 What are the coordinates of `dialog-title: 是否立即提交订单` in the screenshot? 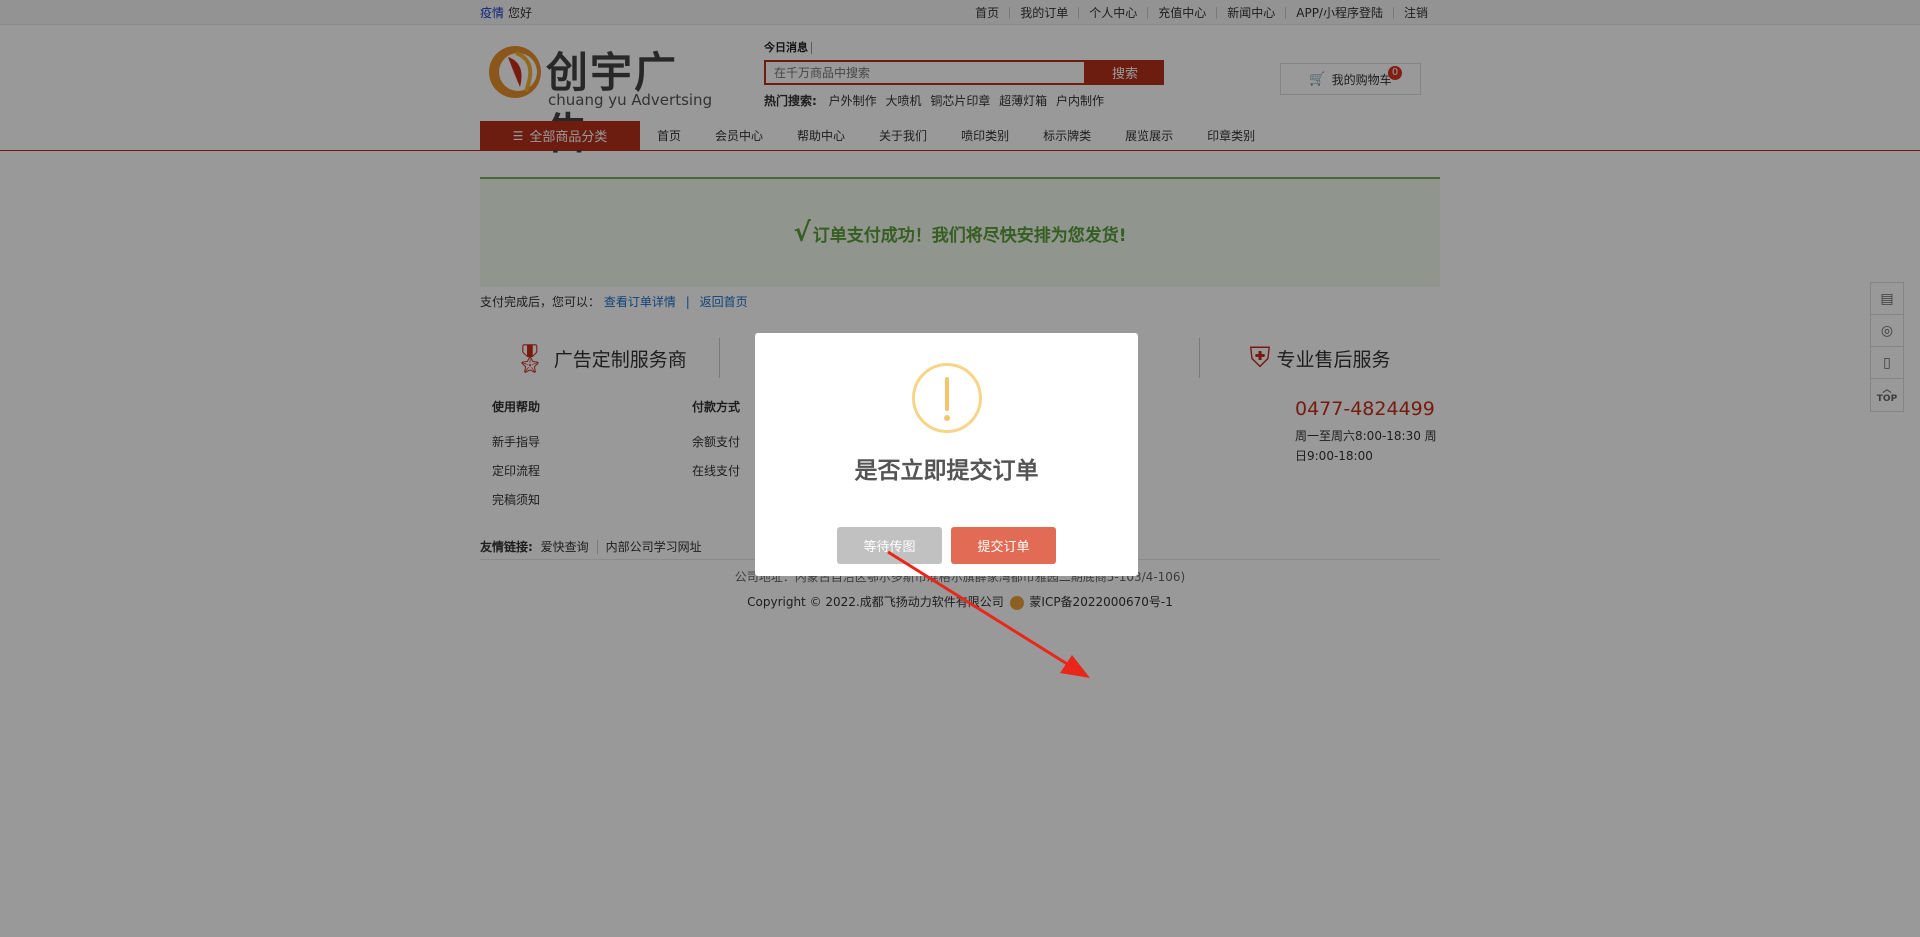 It's located at (946, 471).